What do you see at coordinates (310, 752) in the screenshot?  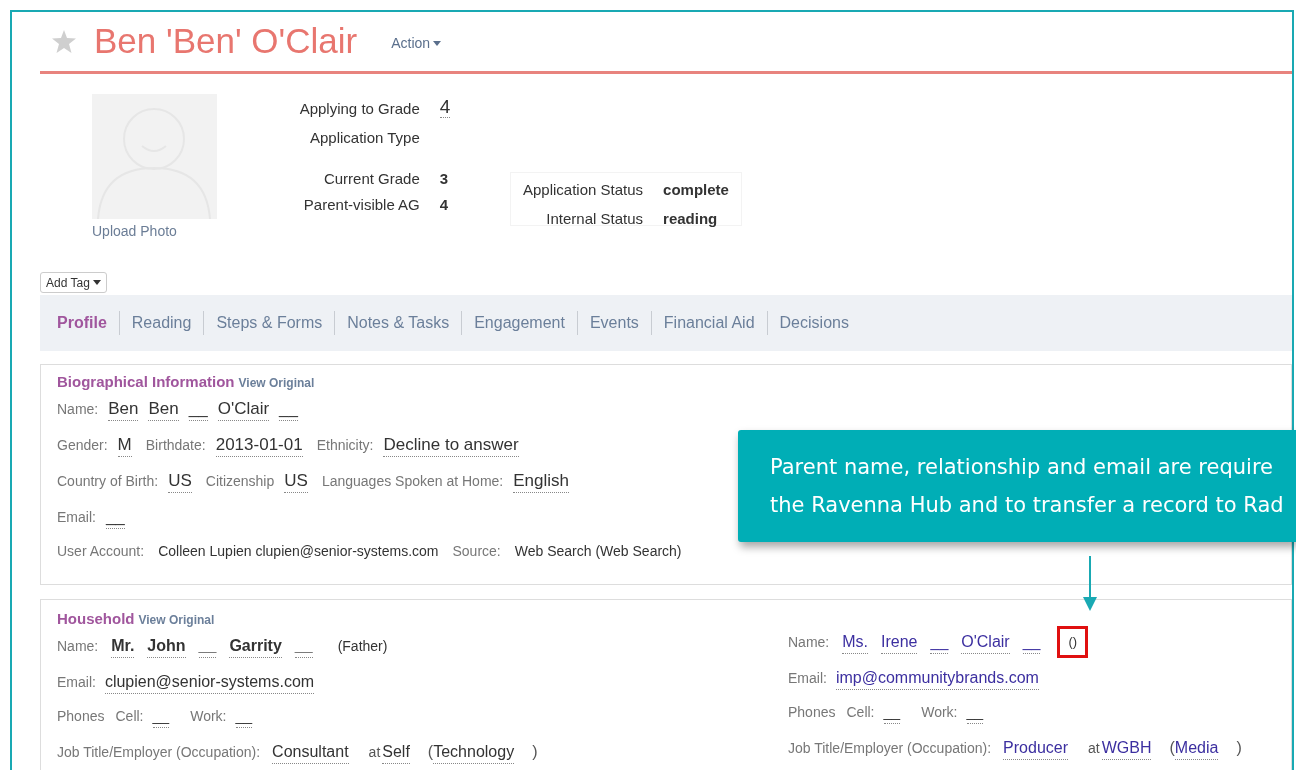 I see `field-value: Consultant` at bounding box center [310, 752].